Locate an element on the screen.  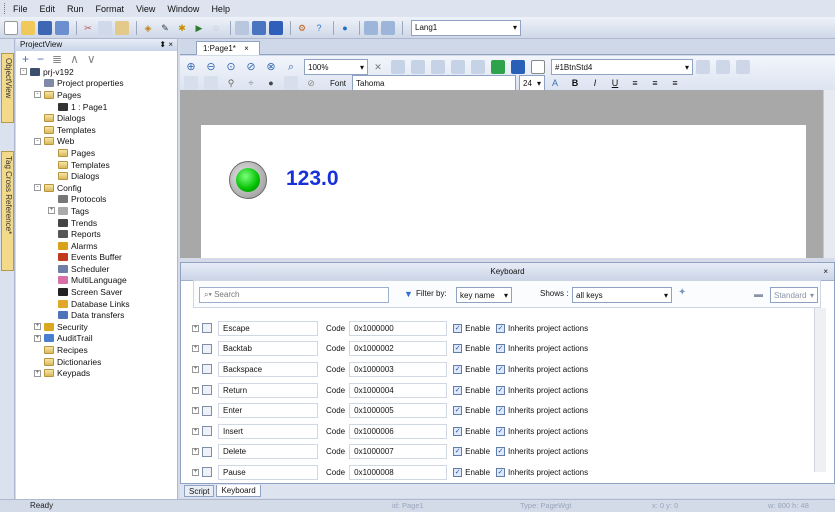
search-input: ⌕▾ Search is located at coordinates (294, 295).